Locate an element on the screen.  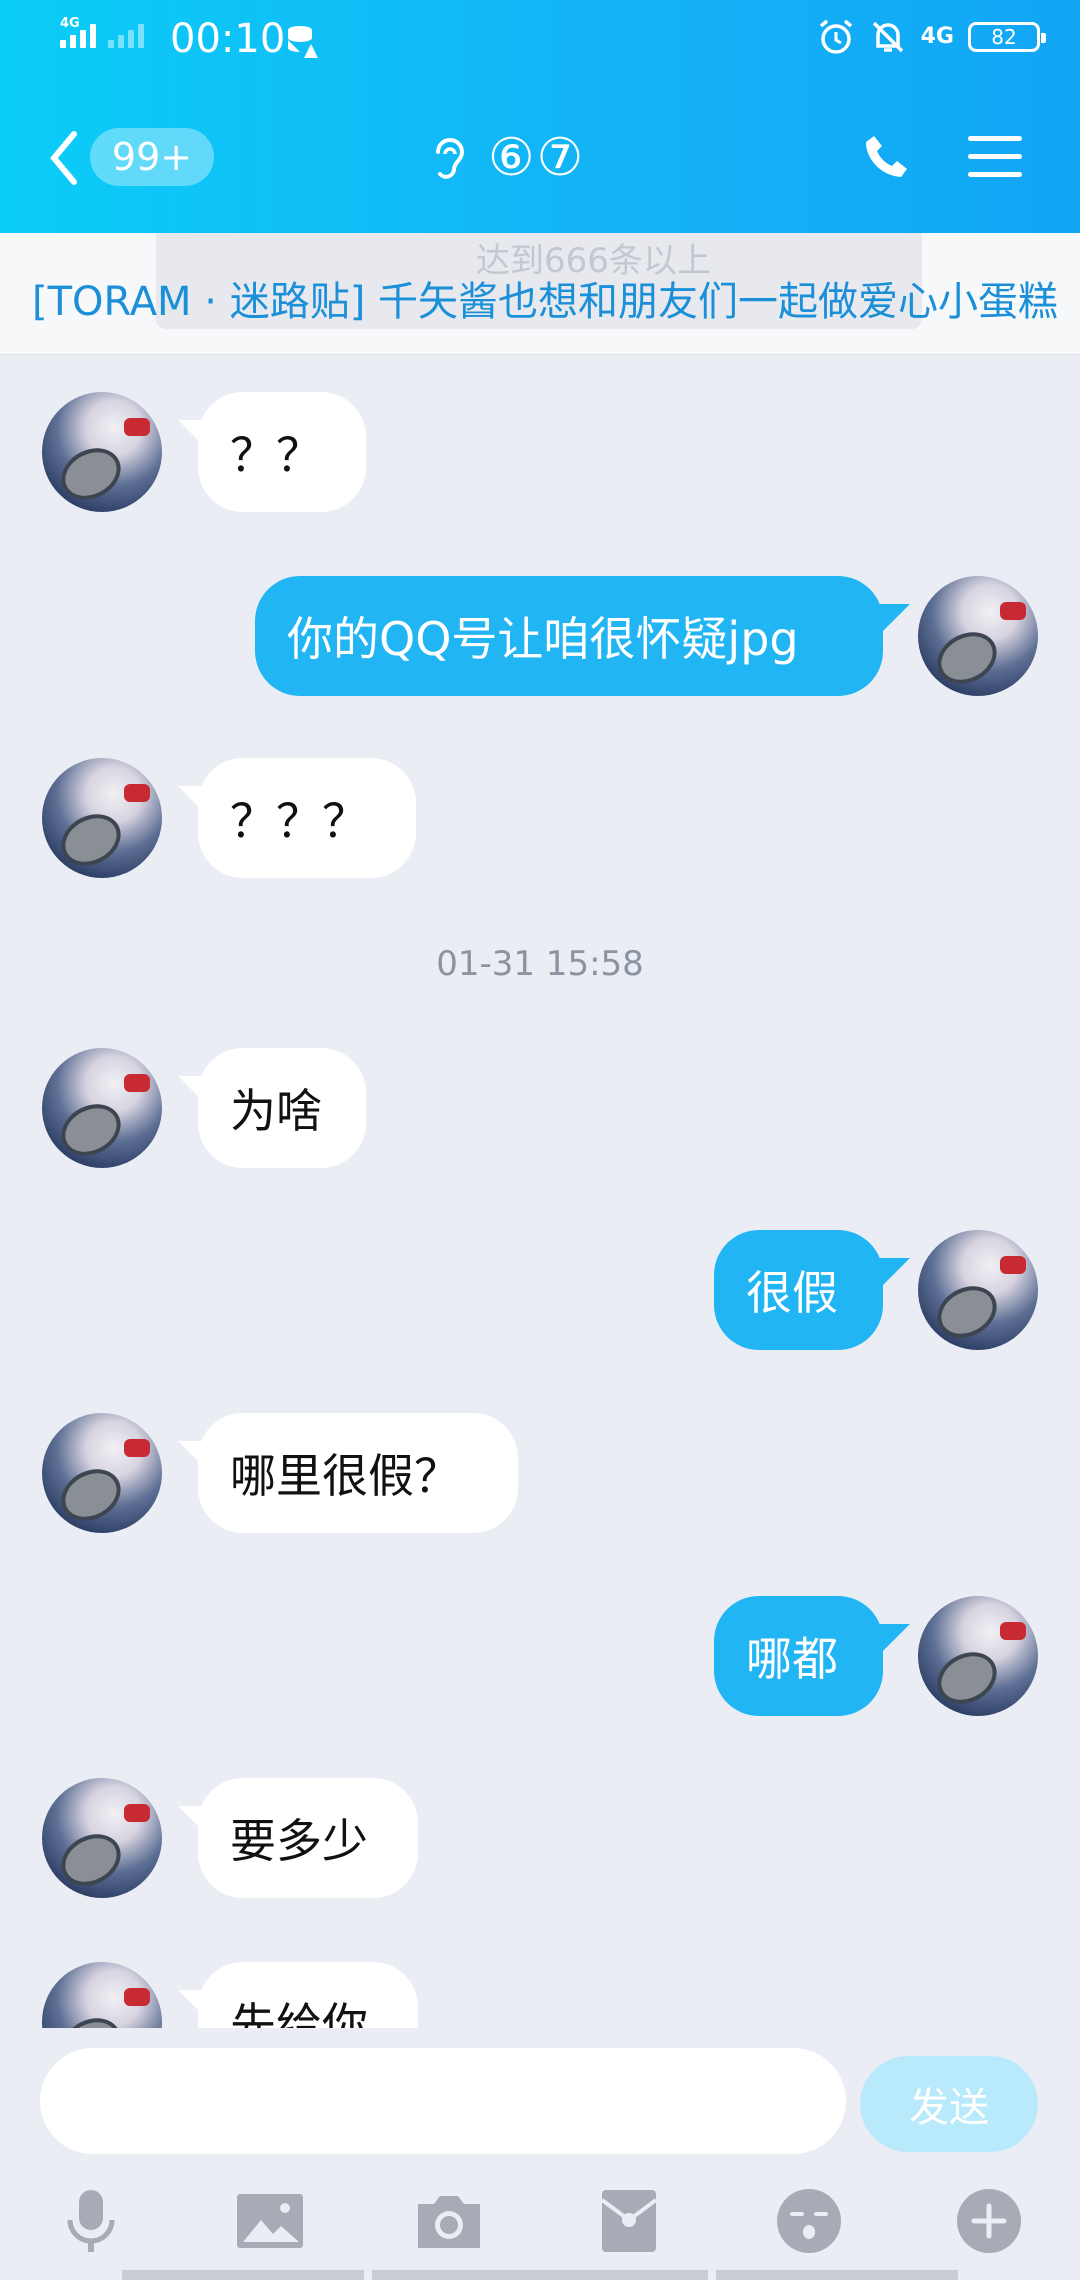
message-text: 很假 is located at coordinates (792, 1293).